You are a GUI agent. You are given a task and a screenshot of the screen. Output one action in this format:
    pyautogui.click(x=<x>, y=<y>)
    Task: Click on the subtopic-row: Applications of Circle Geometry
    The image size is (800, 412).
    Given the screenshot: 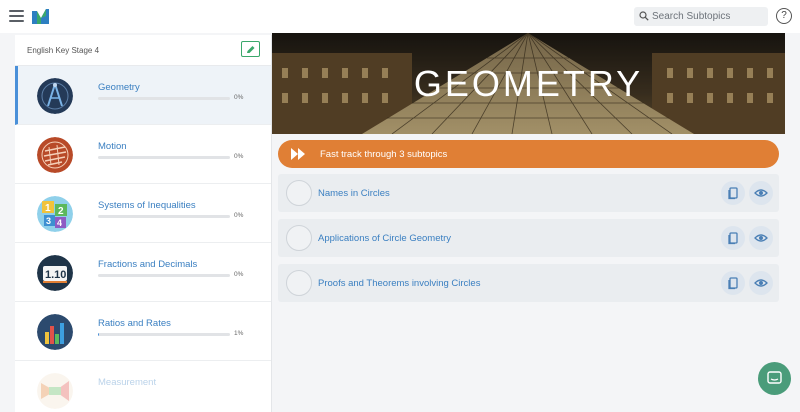 What is the action you would take?
    pyautogui.click(x=528, y=238)
    